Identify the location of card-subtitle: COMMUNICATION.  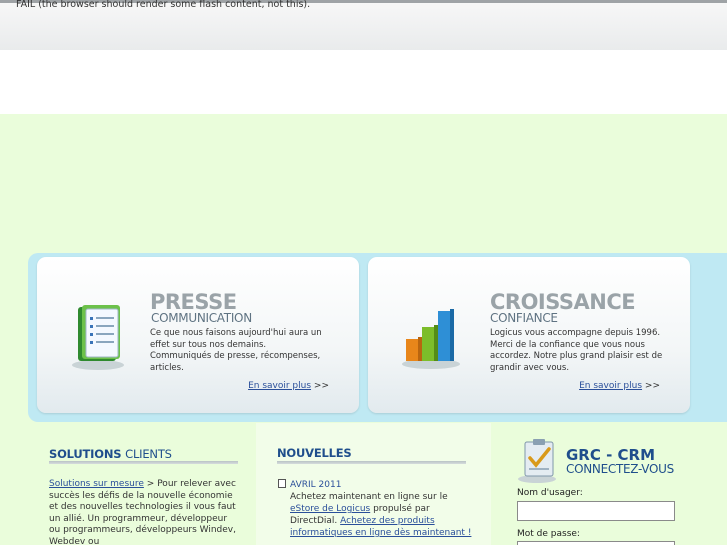
(201, 318).